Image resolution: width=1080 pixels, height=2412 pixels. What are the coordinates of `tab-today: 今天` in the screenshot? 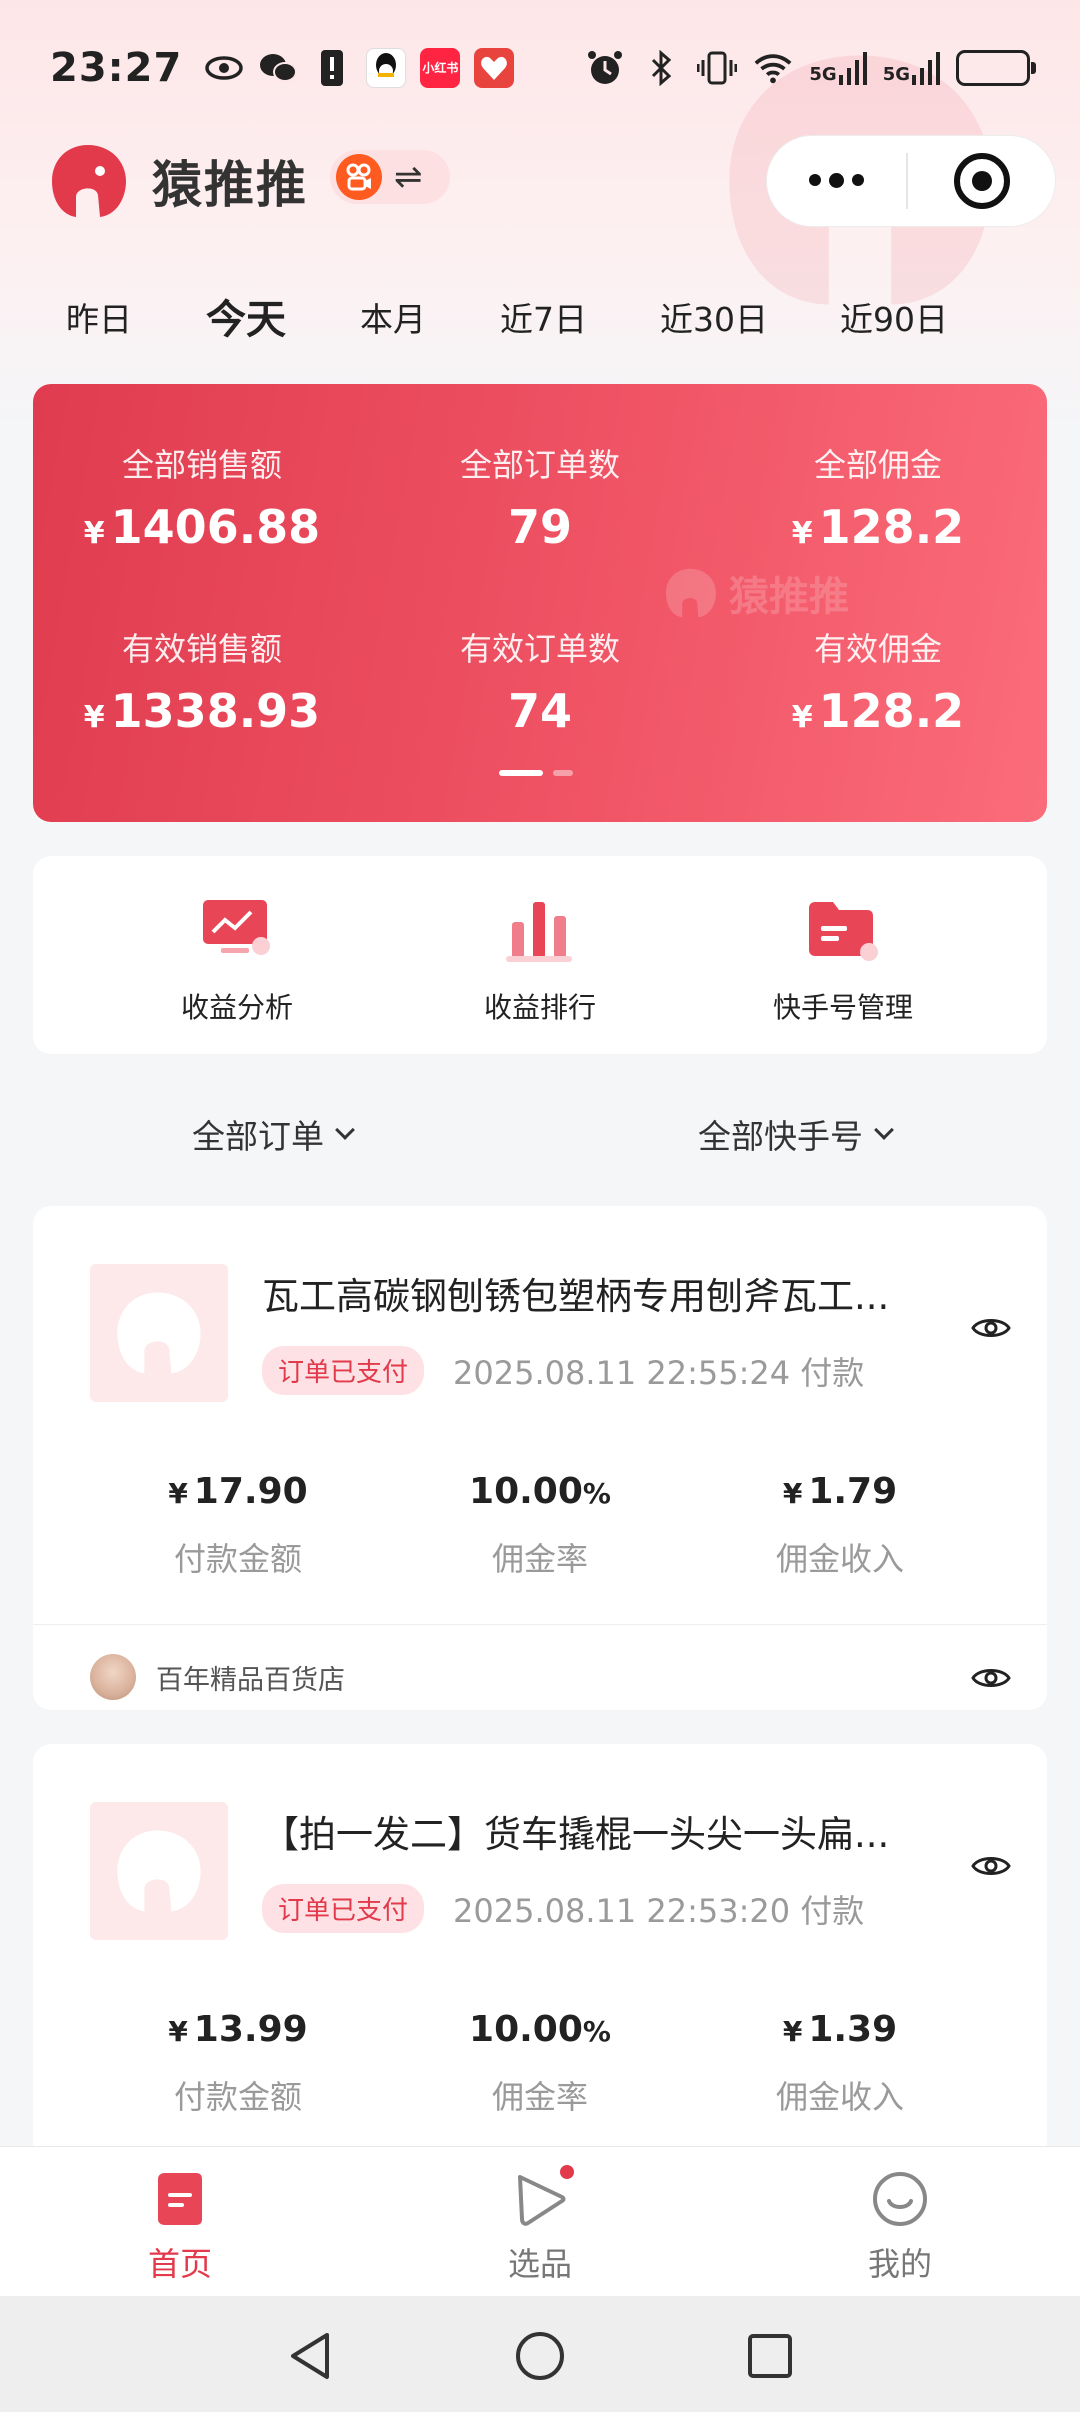 It's located at (246, 316).